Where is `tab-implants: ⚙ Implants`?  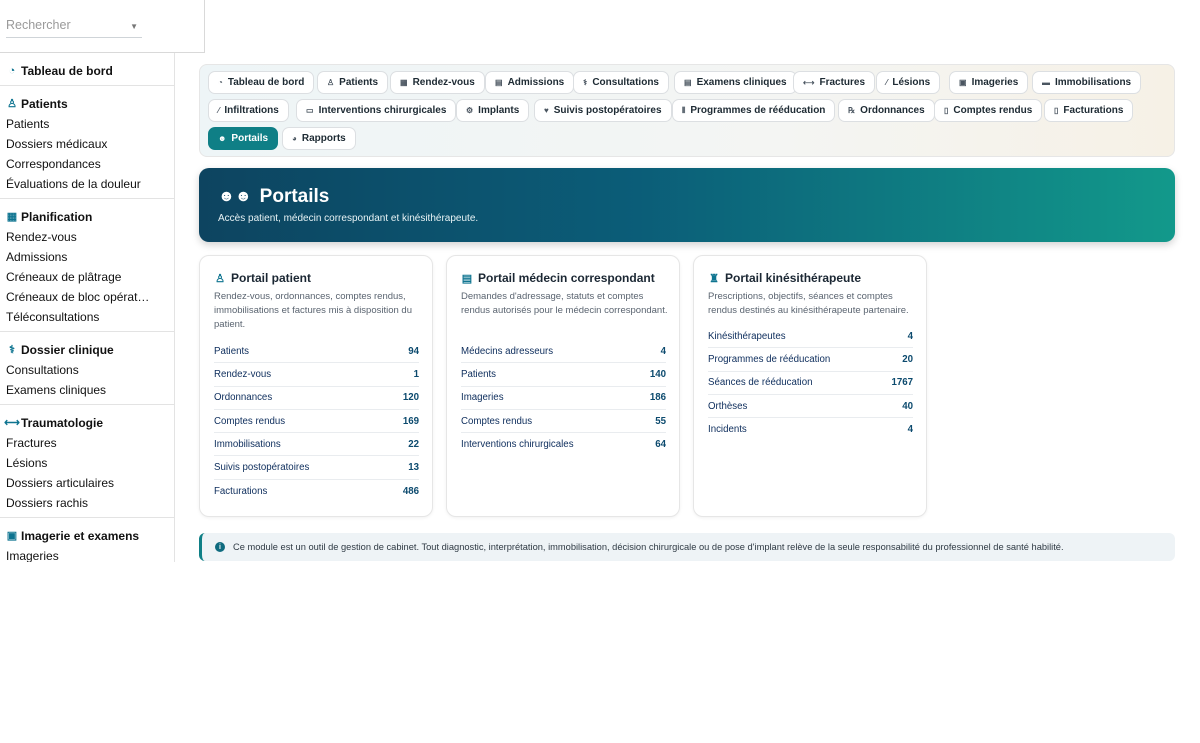
tab-implants: ⚙ Implants is located at coordinates (493, 110).